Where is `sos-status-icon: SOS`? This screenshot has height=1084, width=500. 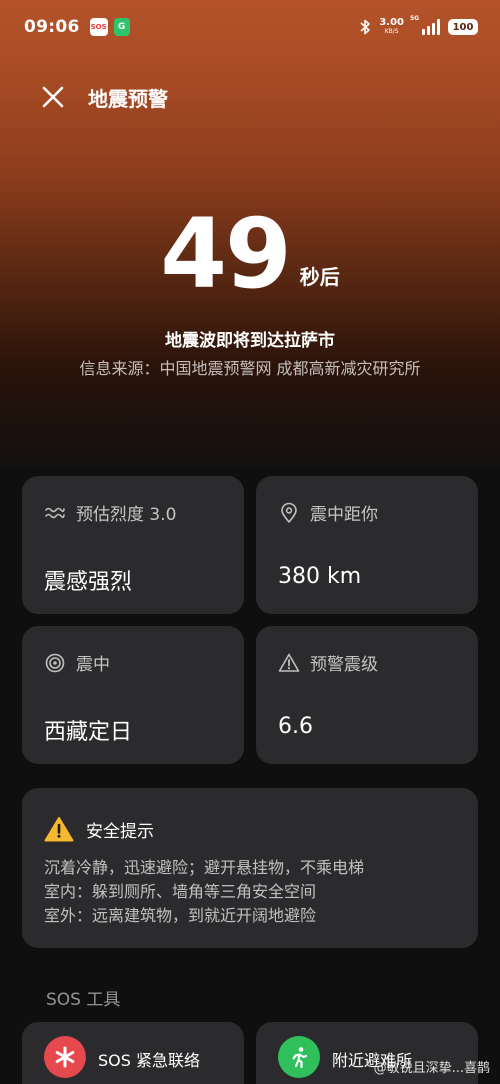
sos-status-icon: SOS is located at coordinates (98, 27).